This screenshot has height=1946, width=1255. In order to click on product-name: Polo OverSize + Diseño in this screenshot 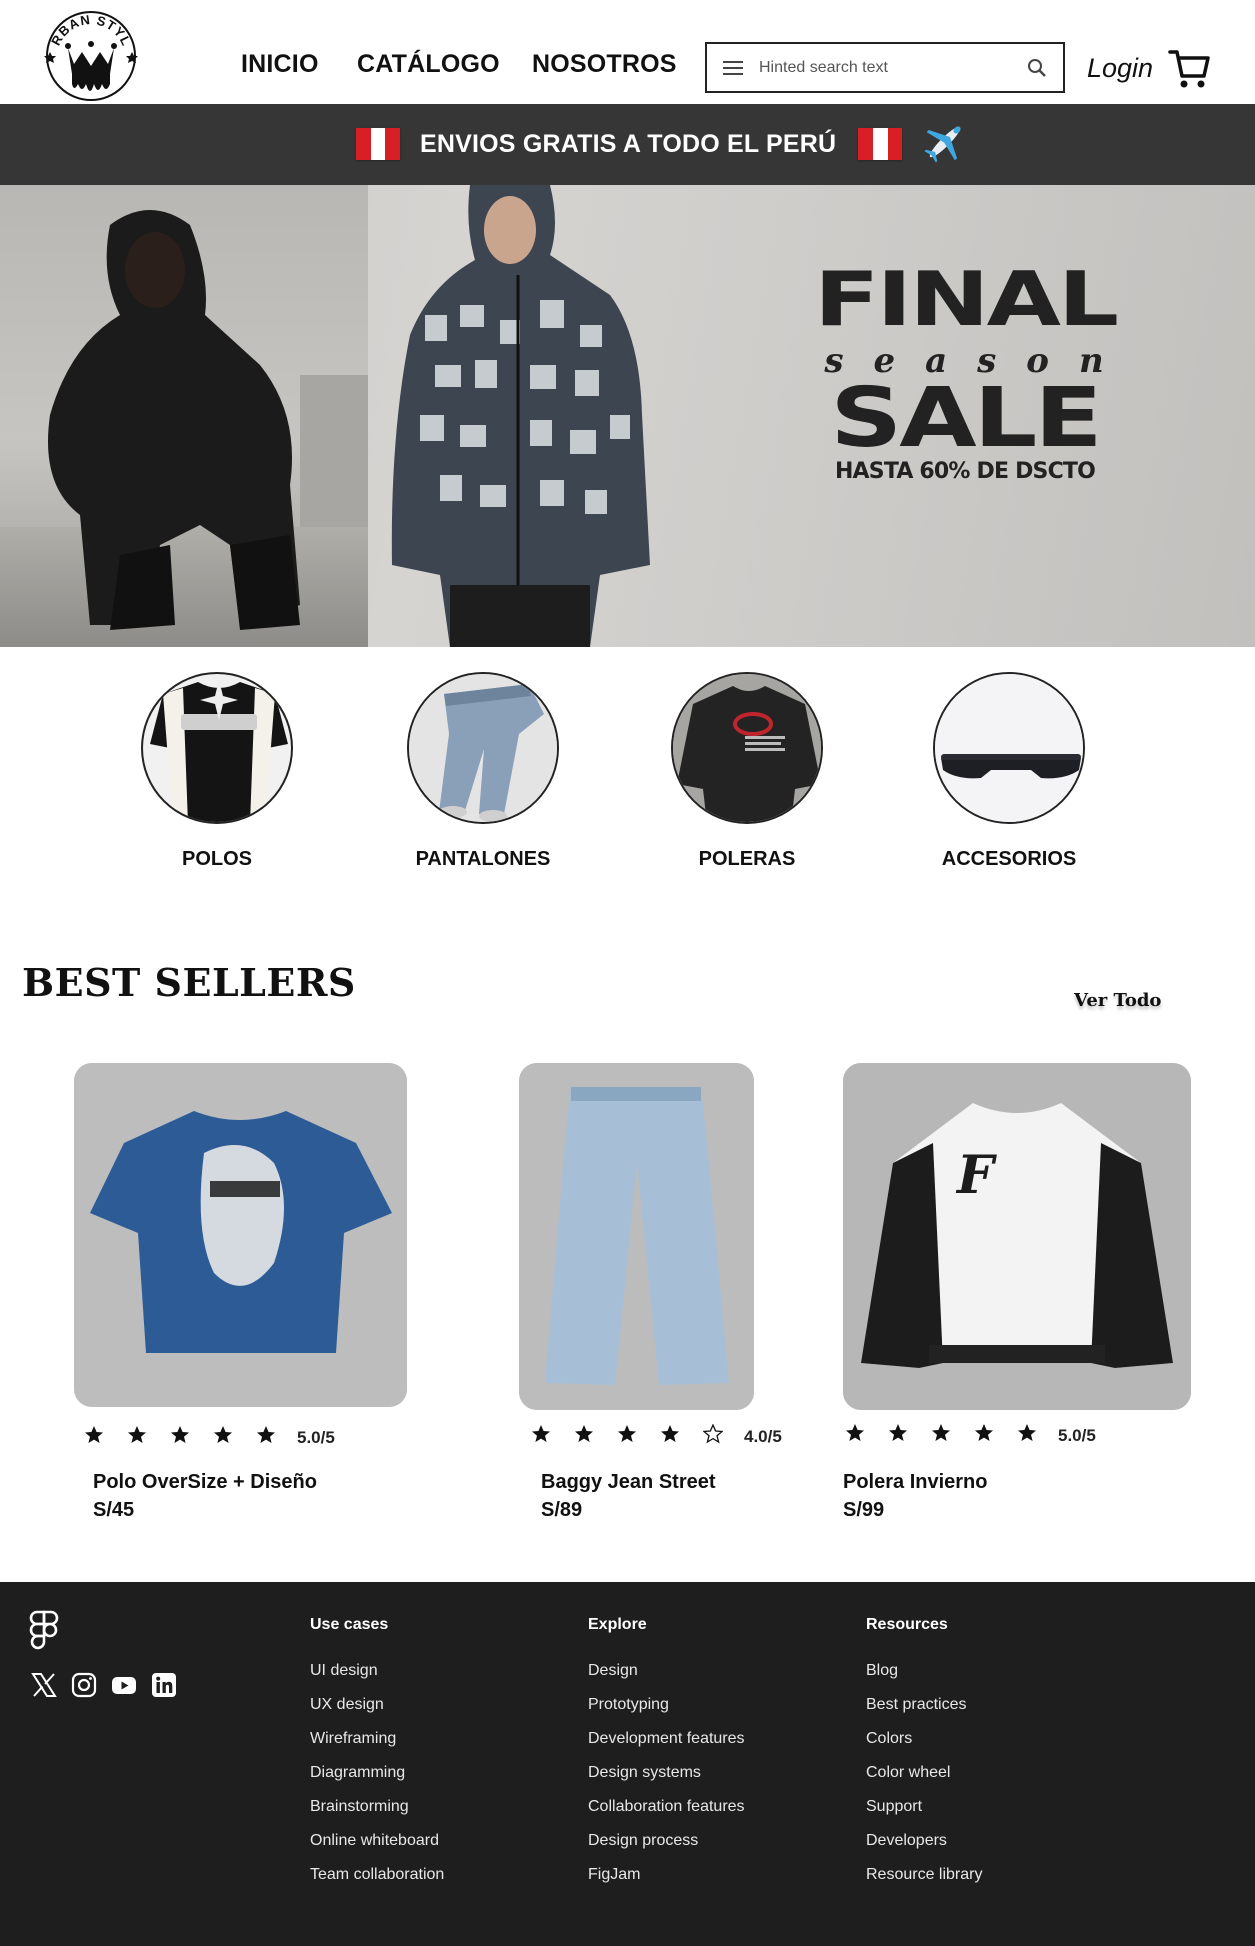, I will do `click(205, 1482)`.